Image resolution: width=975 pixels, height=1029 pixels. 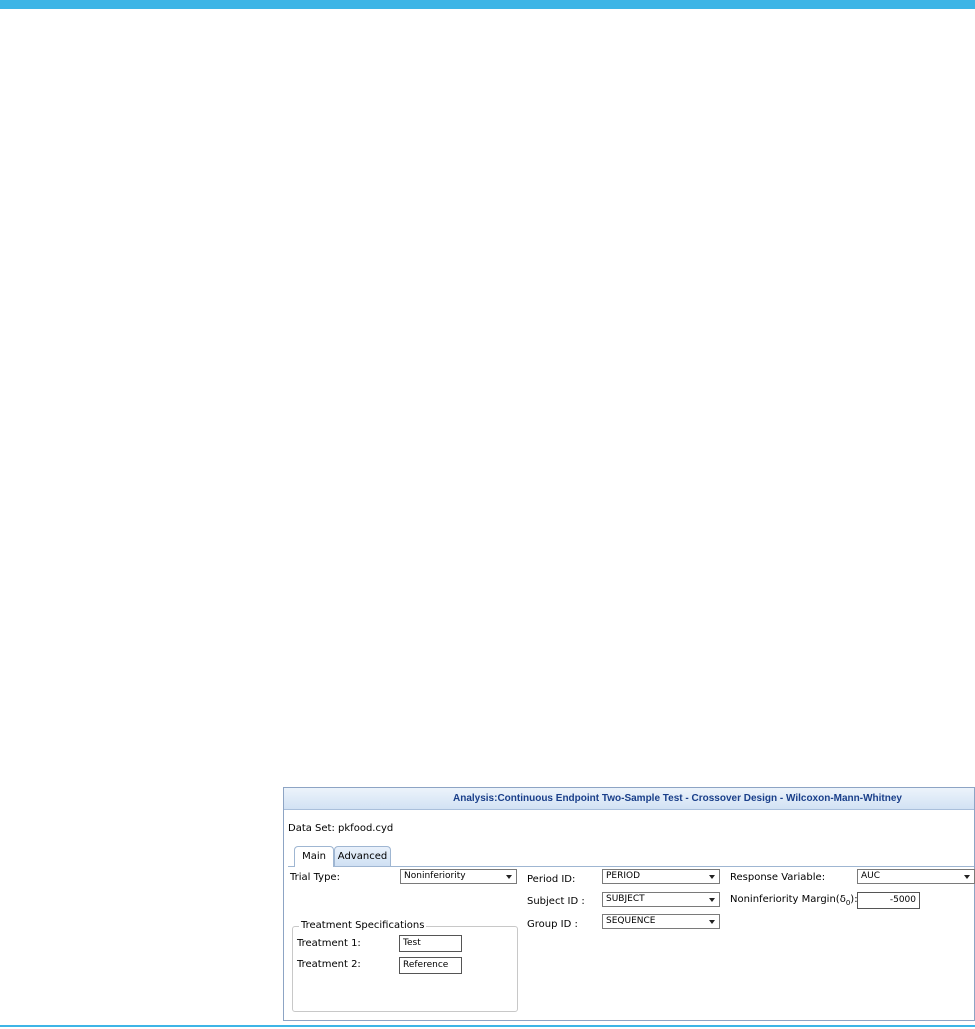 What do you see at coordinates (435, 876) in the screenshot?
I see `trial-type-value: Noninferiority` at bounding box center [435, 876].